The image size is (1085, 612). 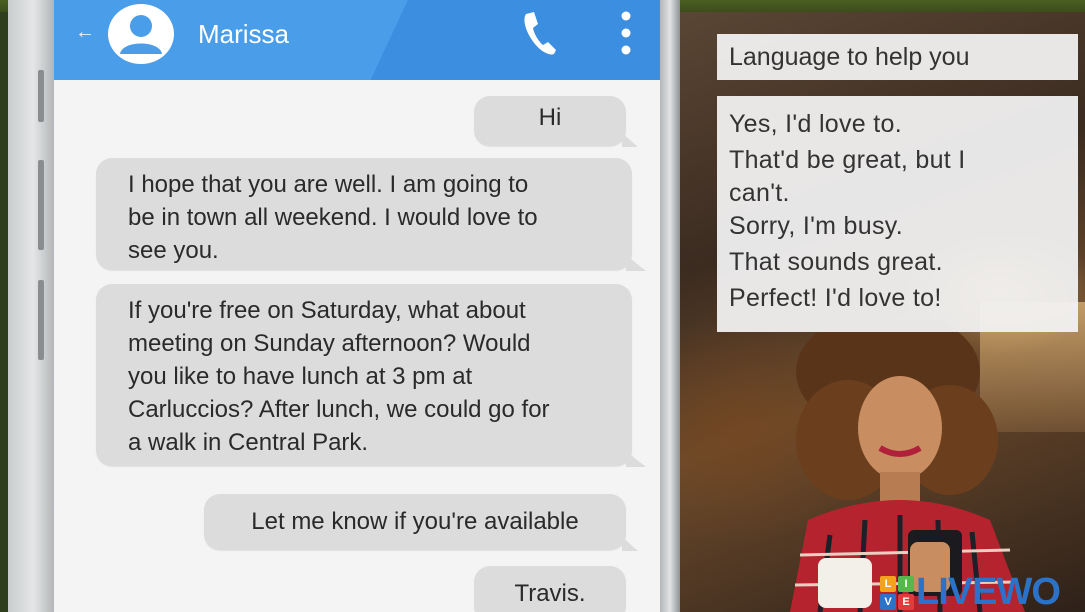 I want to click on phone-left-bezel, so click(x=31, y=306).